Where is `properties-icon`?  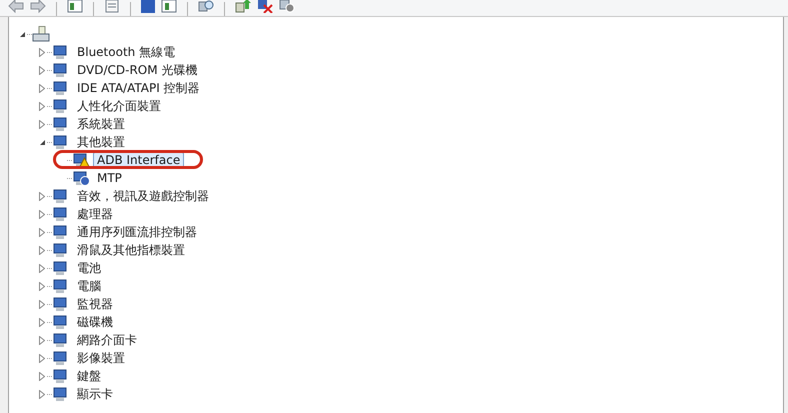
properties-icon is located at coordinates (112, 6).